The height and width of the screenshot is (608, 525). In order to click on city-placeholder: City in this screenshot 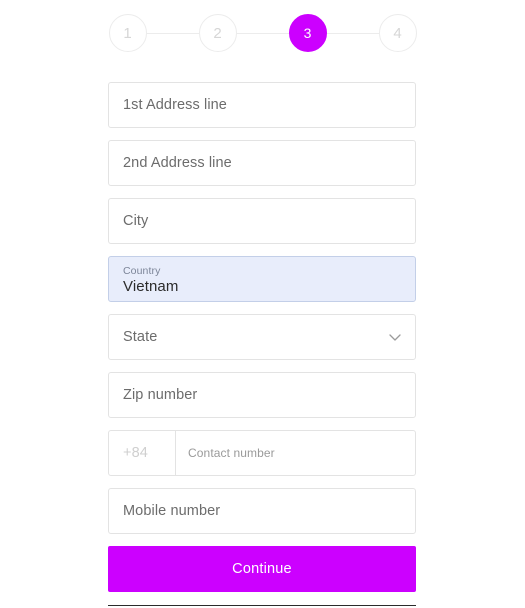, I will do `click(136, 221)`.